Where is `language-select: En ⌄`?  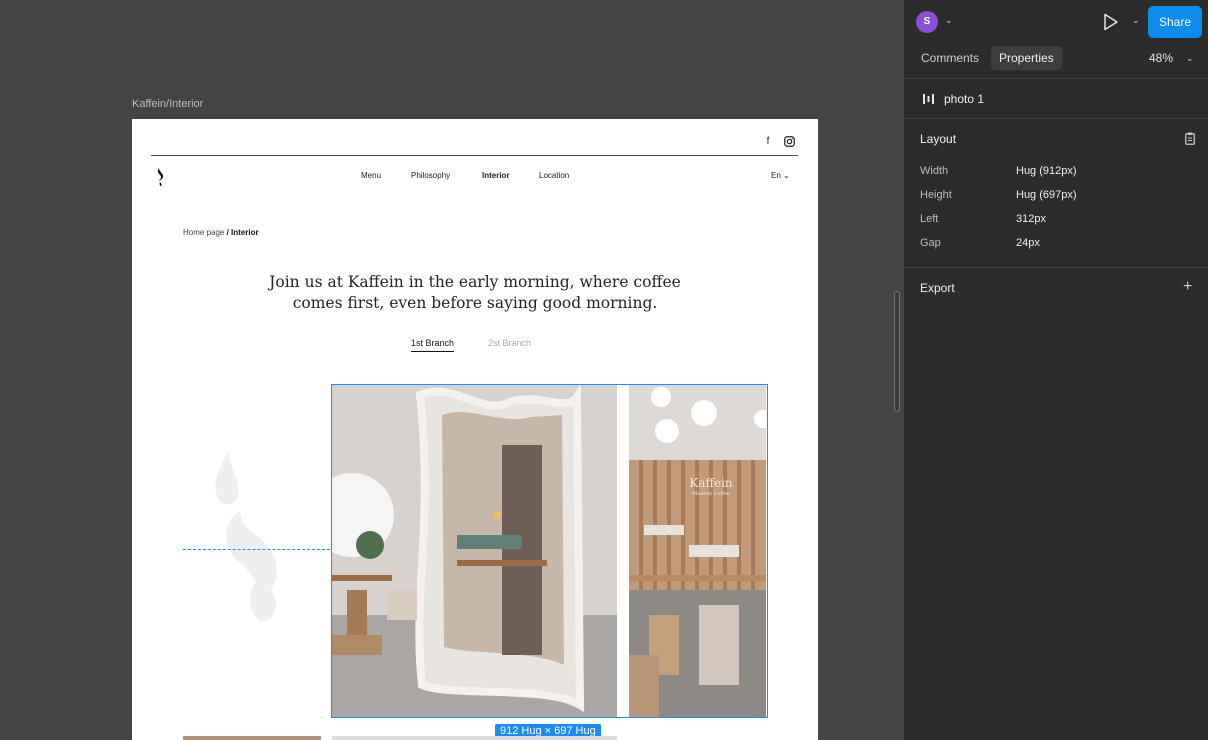 language-select: En ⌄ is located at coordinates (780, 175).